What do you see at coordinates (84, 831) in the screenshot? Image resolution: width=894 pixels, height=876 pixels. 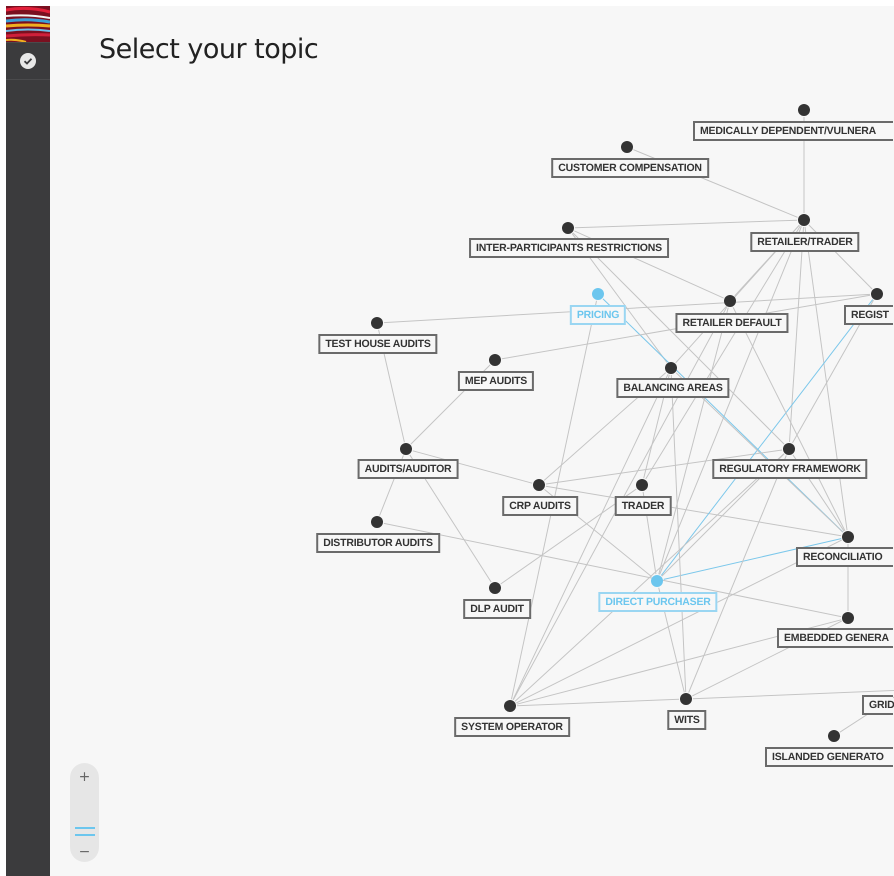 I see `zoom-slider-handle` at bounding box center [84, 831].